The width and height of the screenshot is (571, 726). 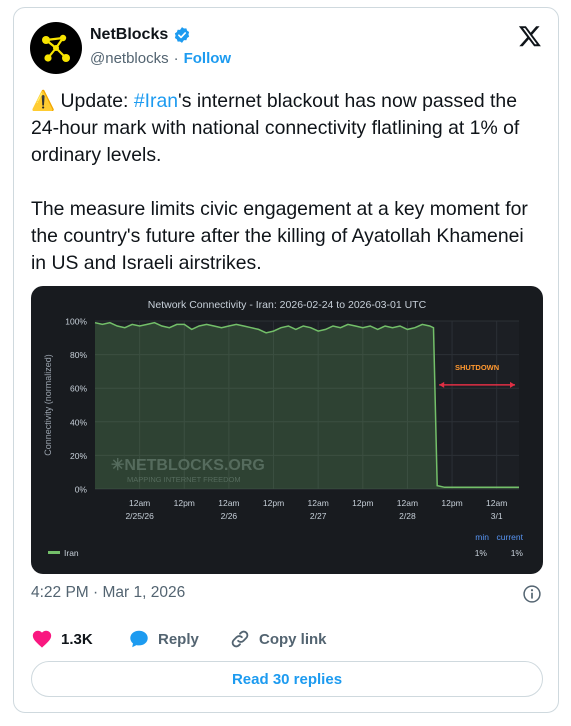 I want to click on tweet-prefix: ⚠️ Update:, so click(x=82, y=101).